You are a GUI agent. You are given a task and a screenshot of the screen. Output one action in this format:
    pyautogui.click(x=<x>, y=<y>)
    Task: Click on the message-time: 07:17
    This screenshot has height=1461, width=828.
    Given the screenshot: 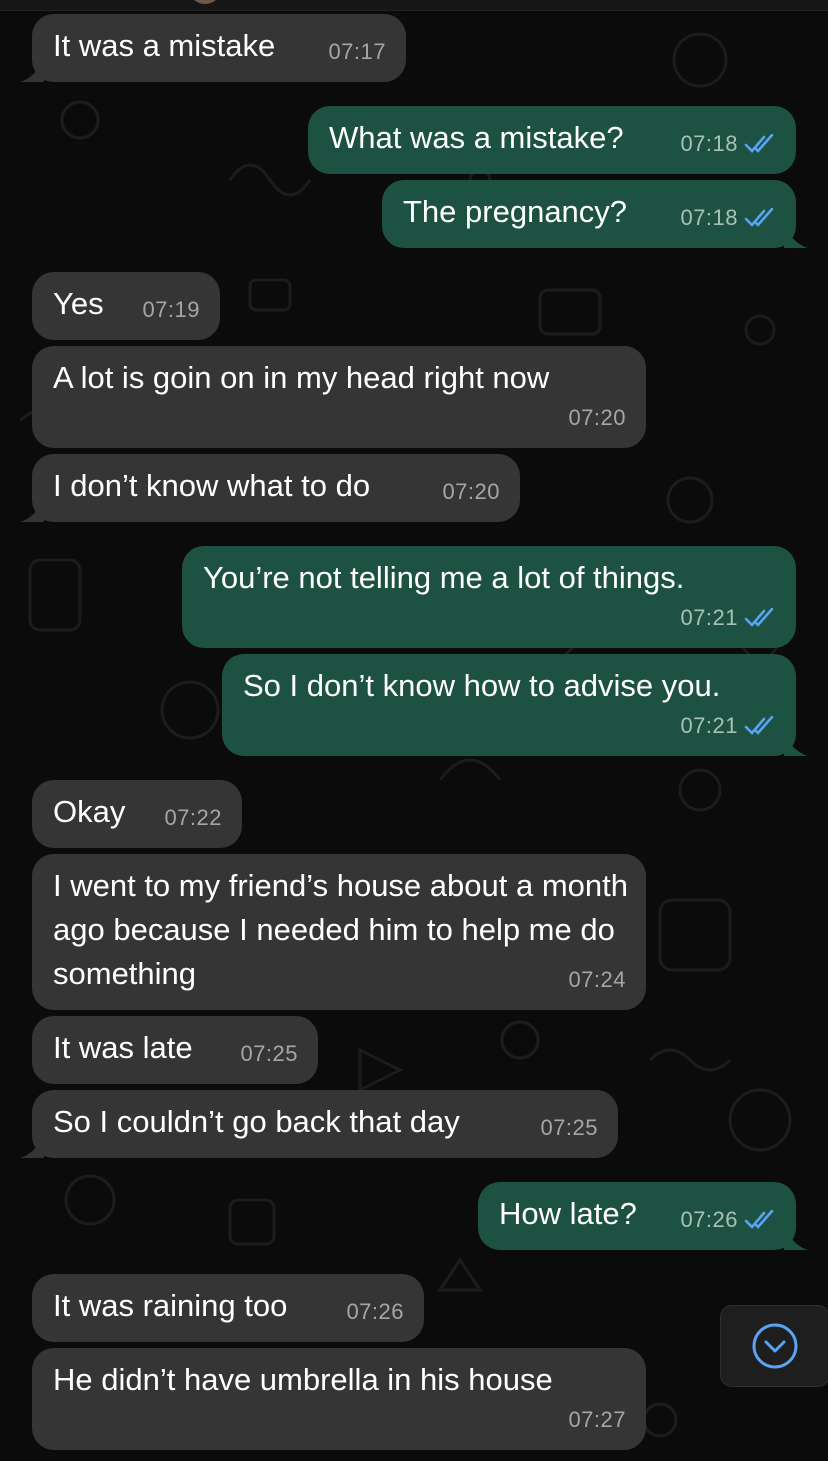 What is the action you would take?
    pyautogui.click(x=357, y=51)
    